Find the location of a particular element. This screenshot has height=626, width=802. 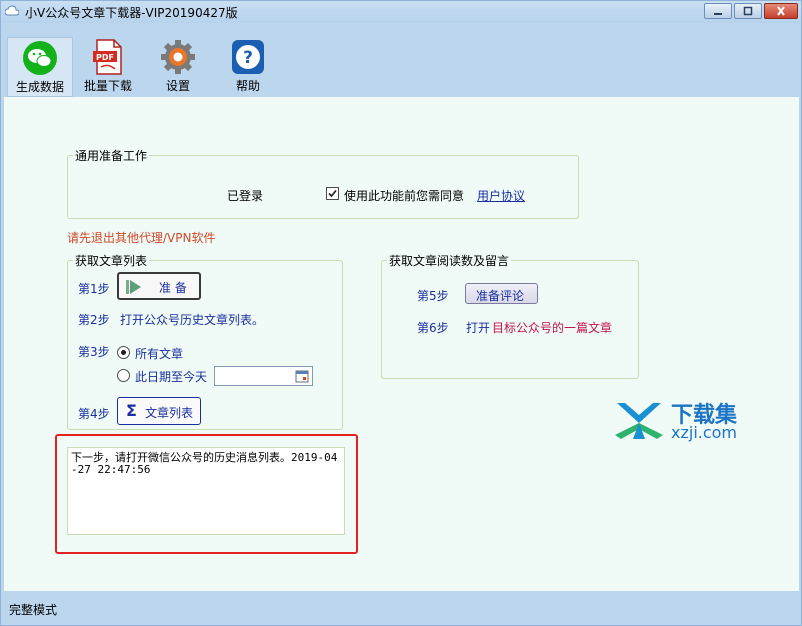

highlight-box is located at coordinates (206, 494).